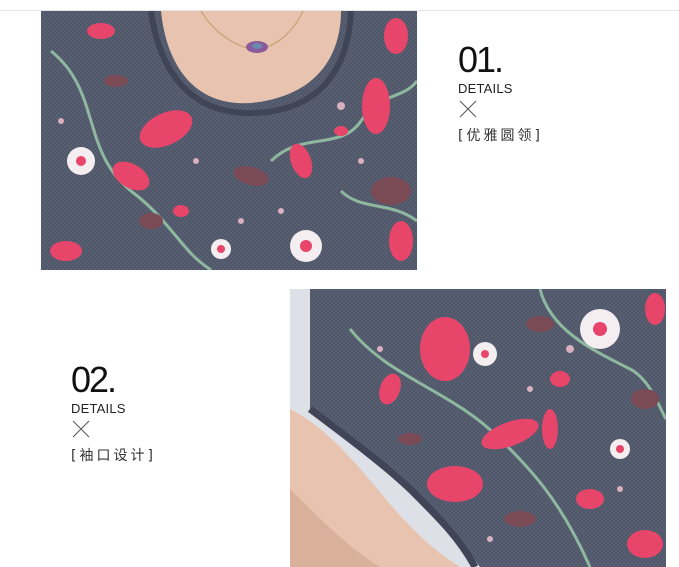 The height and width of the screenshot is (567, 679). What do you see at coordinates (94, 379) in the screenshot?
I see `section-number: 02.` at bounding box center [94, 379].